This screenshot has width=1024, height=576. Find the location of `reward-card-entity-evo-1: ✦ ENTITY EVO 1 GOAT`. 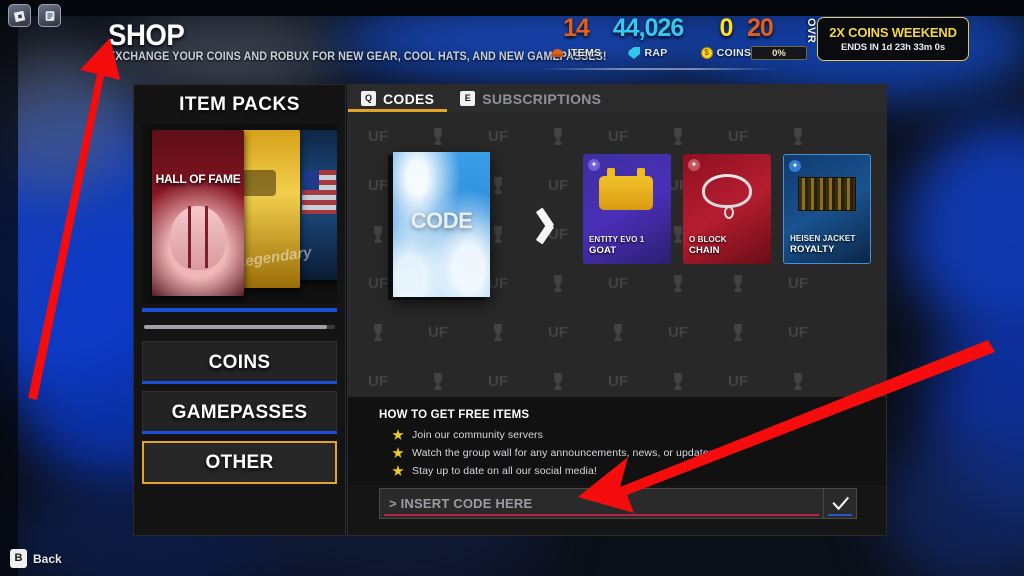

reward-card-entity-evo-1: ✦ ENTITY EVO 1 GOAT is located at coordinates (627, 209).